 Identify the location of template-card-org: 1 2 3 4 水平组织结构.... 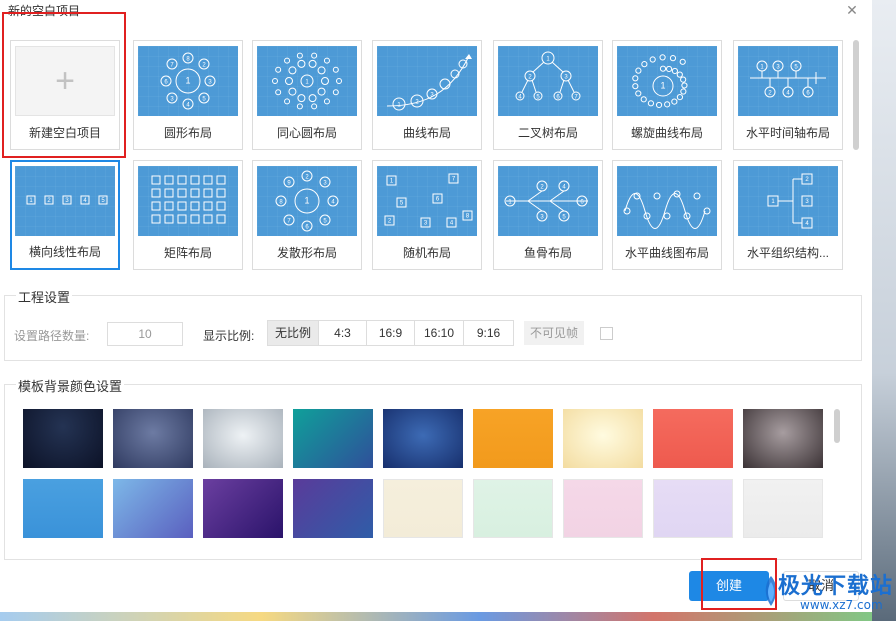
(788, 215).